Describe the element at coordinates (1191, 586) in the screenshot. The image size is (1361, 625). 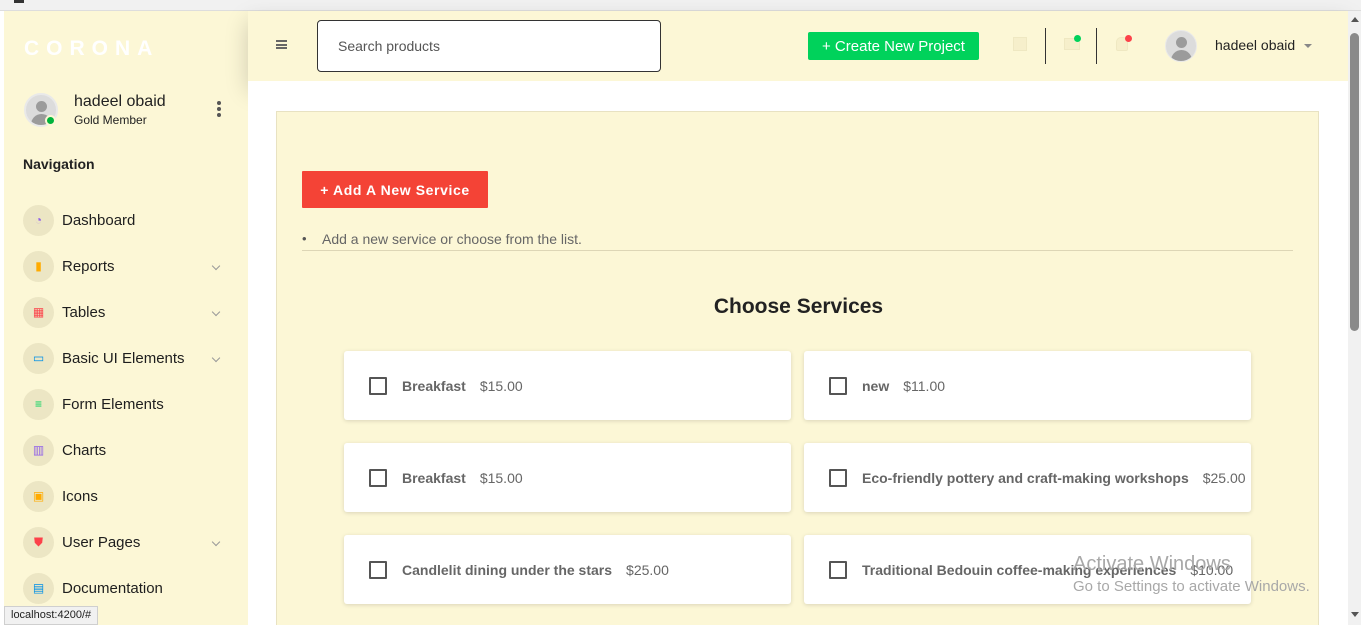
I see `watermark-subtitle: Go to Settings to activate Windows.` at that location.